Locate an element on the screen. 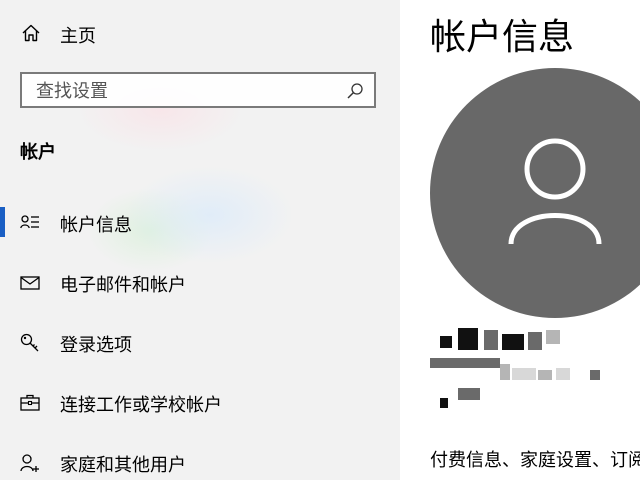  account-info-icon is located at coordinates (29, 222).